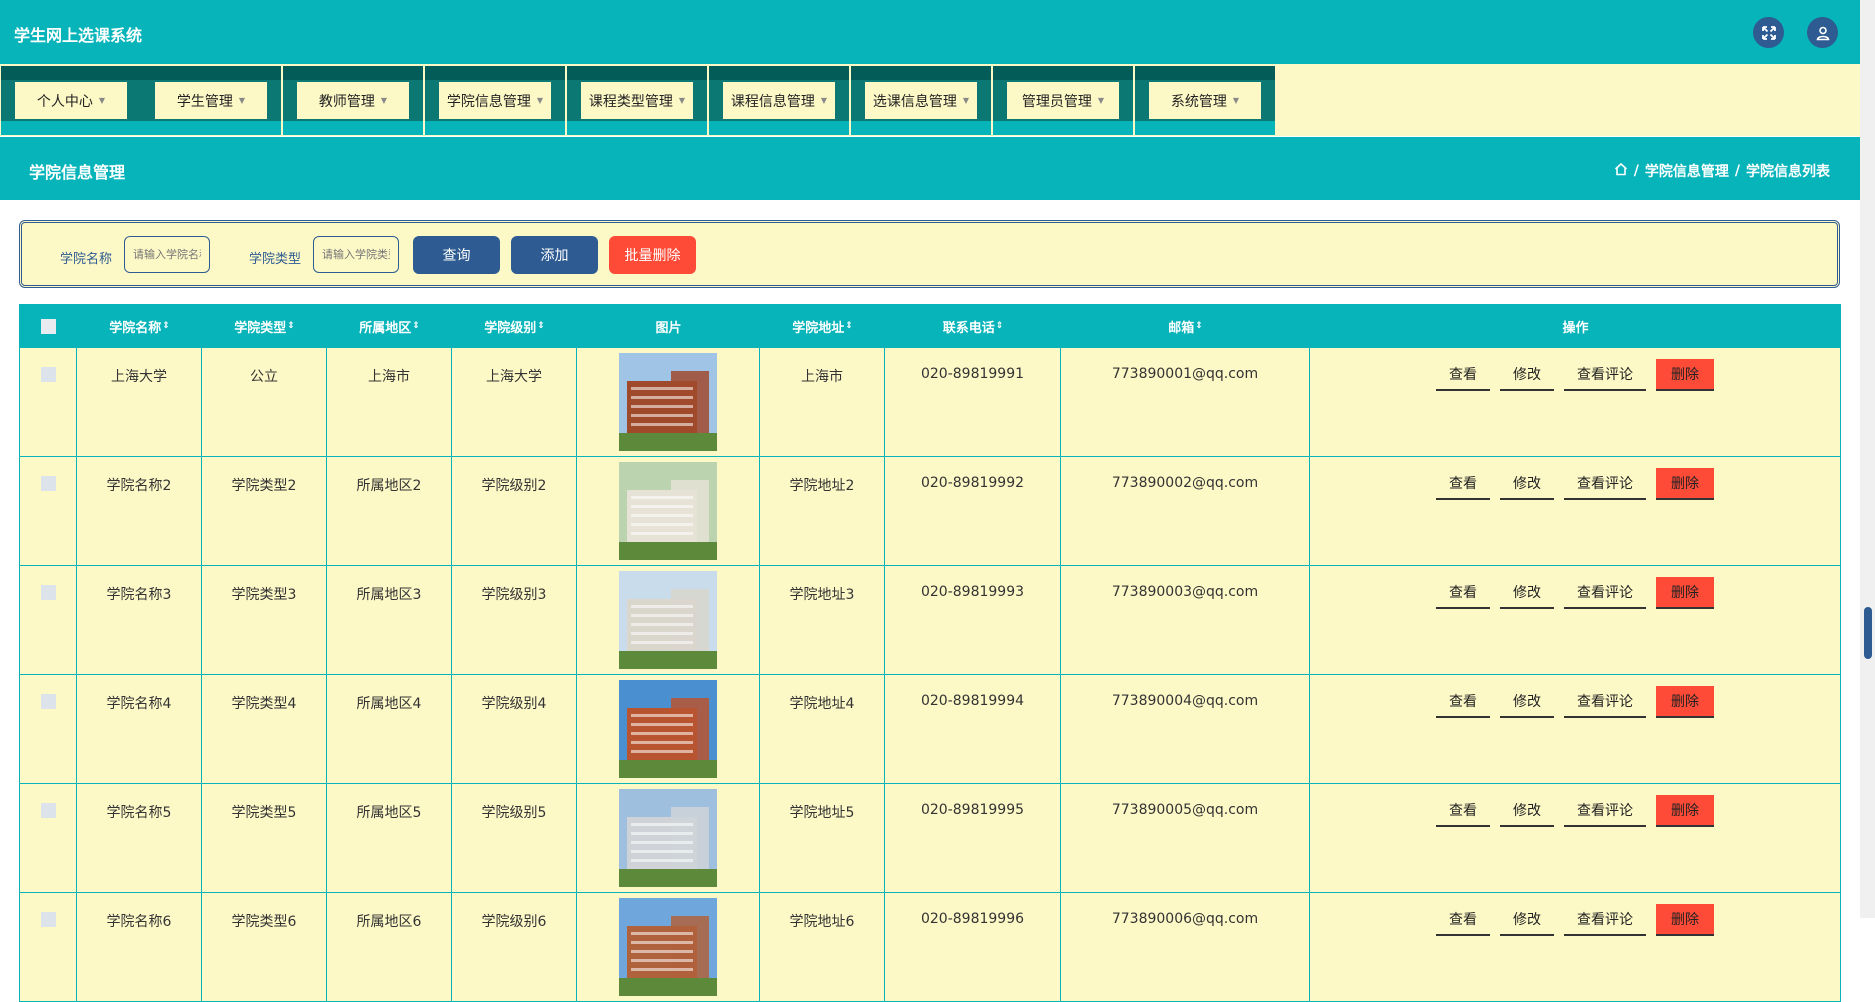 This screenshot has width=1875, height=1002. What do you see at coordinates (264, 729) in the screenshot?
I see `cell-type: 学院类型4` at bounding box center [264, 729].